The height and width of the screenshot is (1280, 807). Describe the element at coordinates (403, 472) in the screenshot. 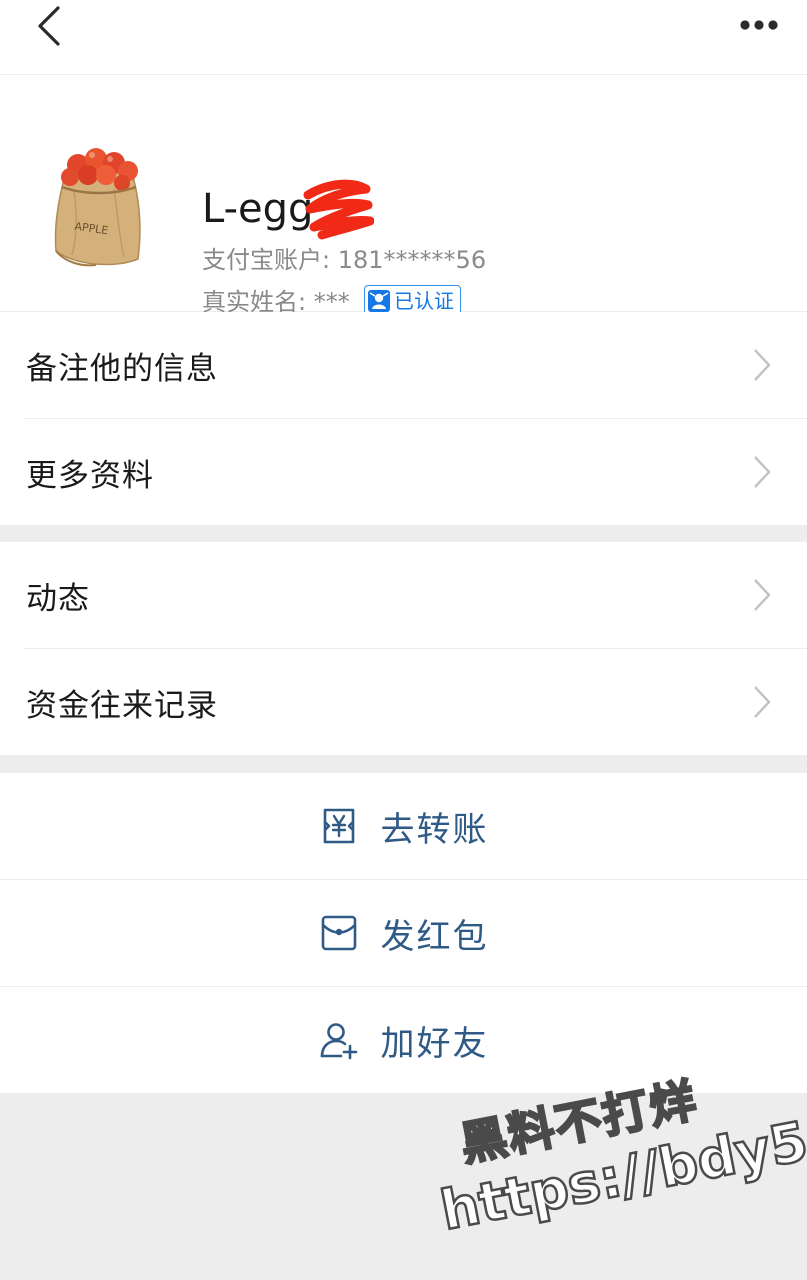

I see `more-profile-item: 更多资料` at that location.